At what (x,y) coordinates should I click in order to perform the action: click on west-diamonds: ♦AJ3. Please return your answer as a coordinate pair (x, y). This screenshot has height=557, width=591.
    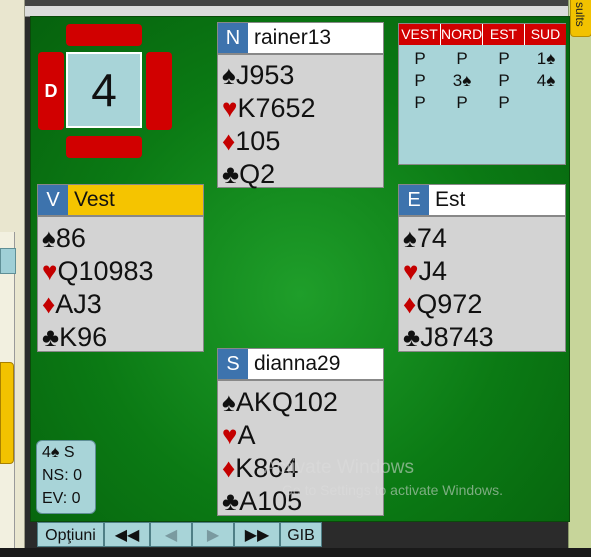
    Looking at the image, I should click on (72, 304).